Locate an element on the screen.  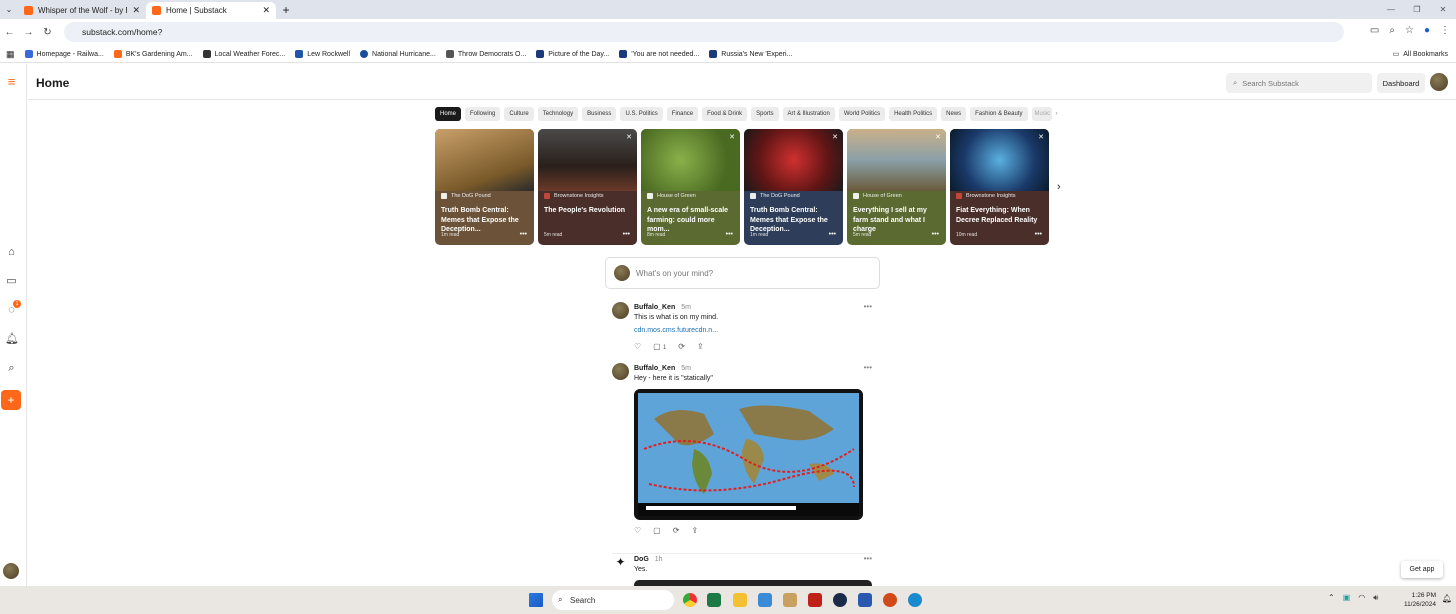
new-tab-button: + is located at coordinates (286, 10).